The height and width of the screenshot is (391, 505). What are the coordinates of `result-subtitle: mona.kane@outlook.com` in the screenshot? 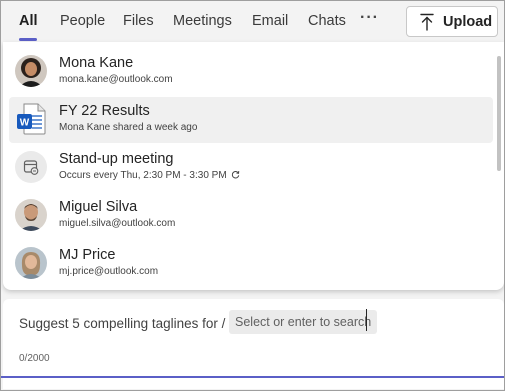 It's located at (116, 79).